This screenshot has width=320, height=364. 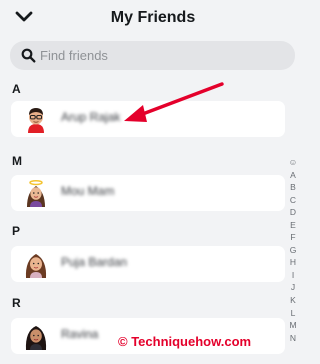 What do you see at coordinates (94, 262) in the screenshot?
I see `friend-name: Puja Bardan` at bounding box center [94, 262].